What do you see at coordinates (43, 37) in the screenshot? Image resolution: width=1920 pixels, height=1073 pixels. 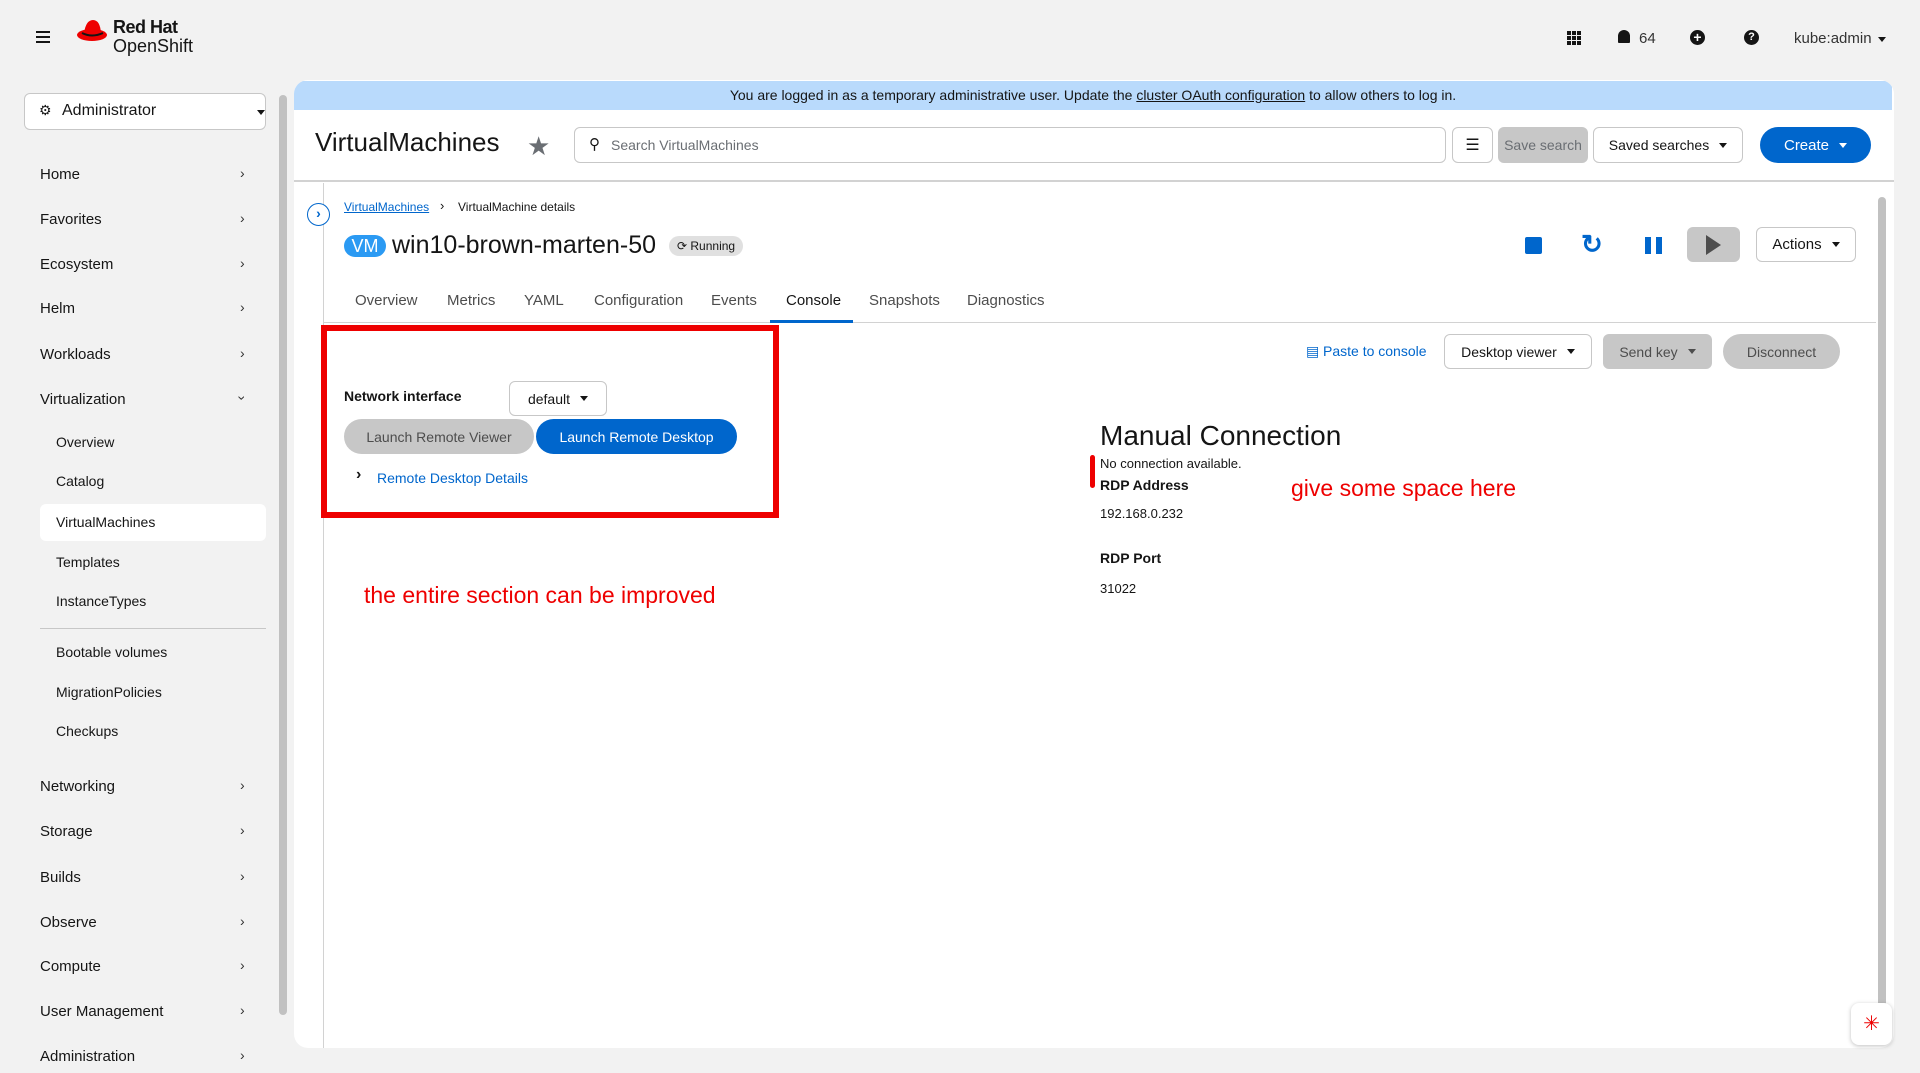 I see `hamburger-menu-icon` at bounding box center [43, 37].